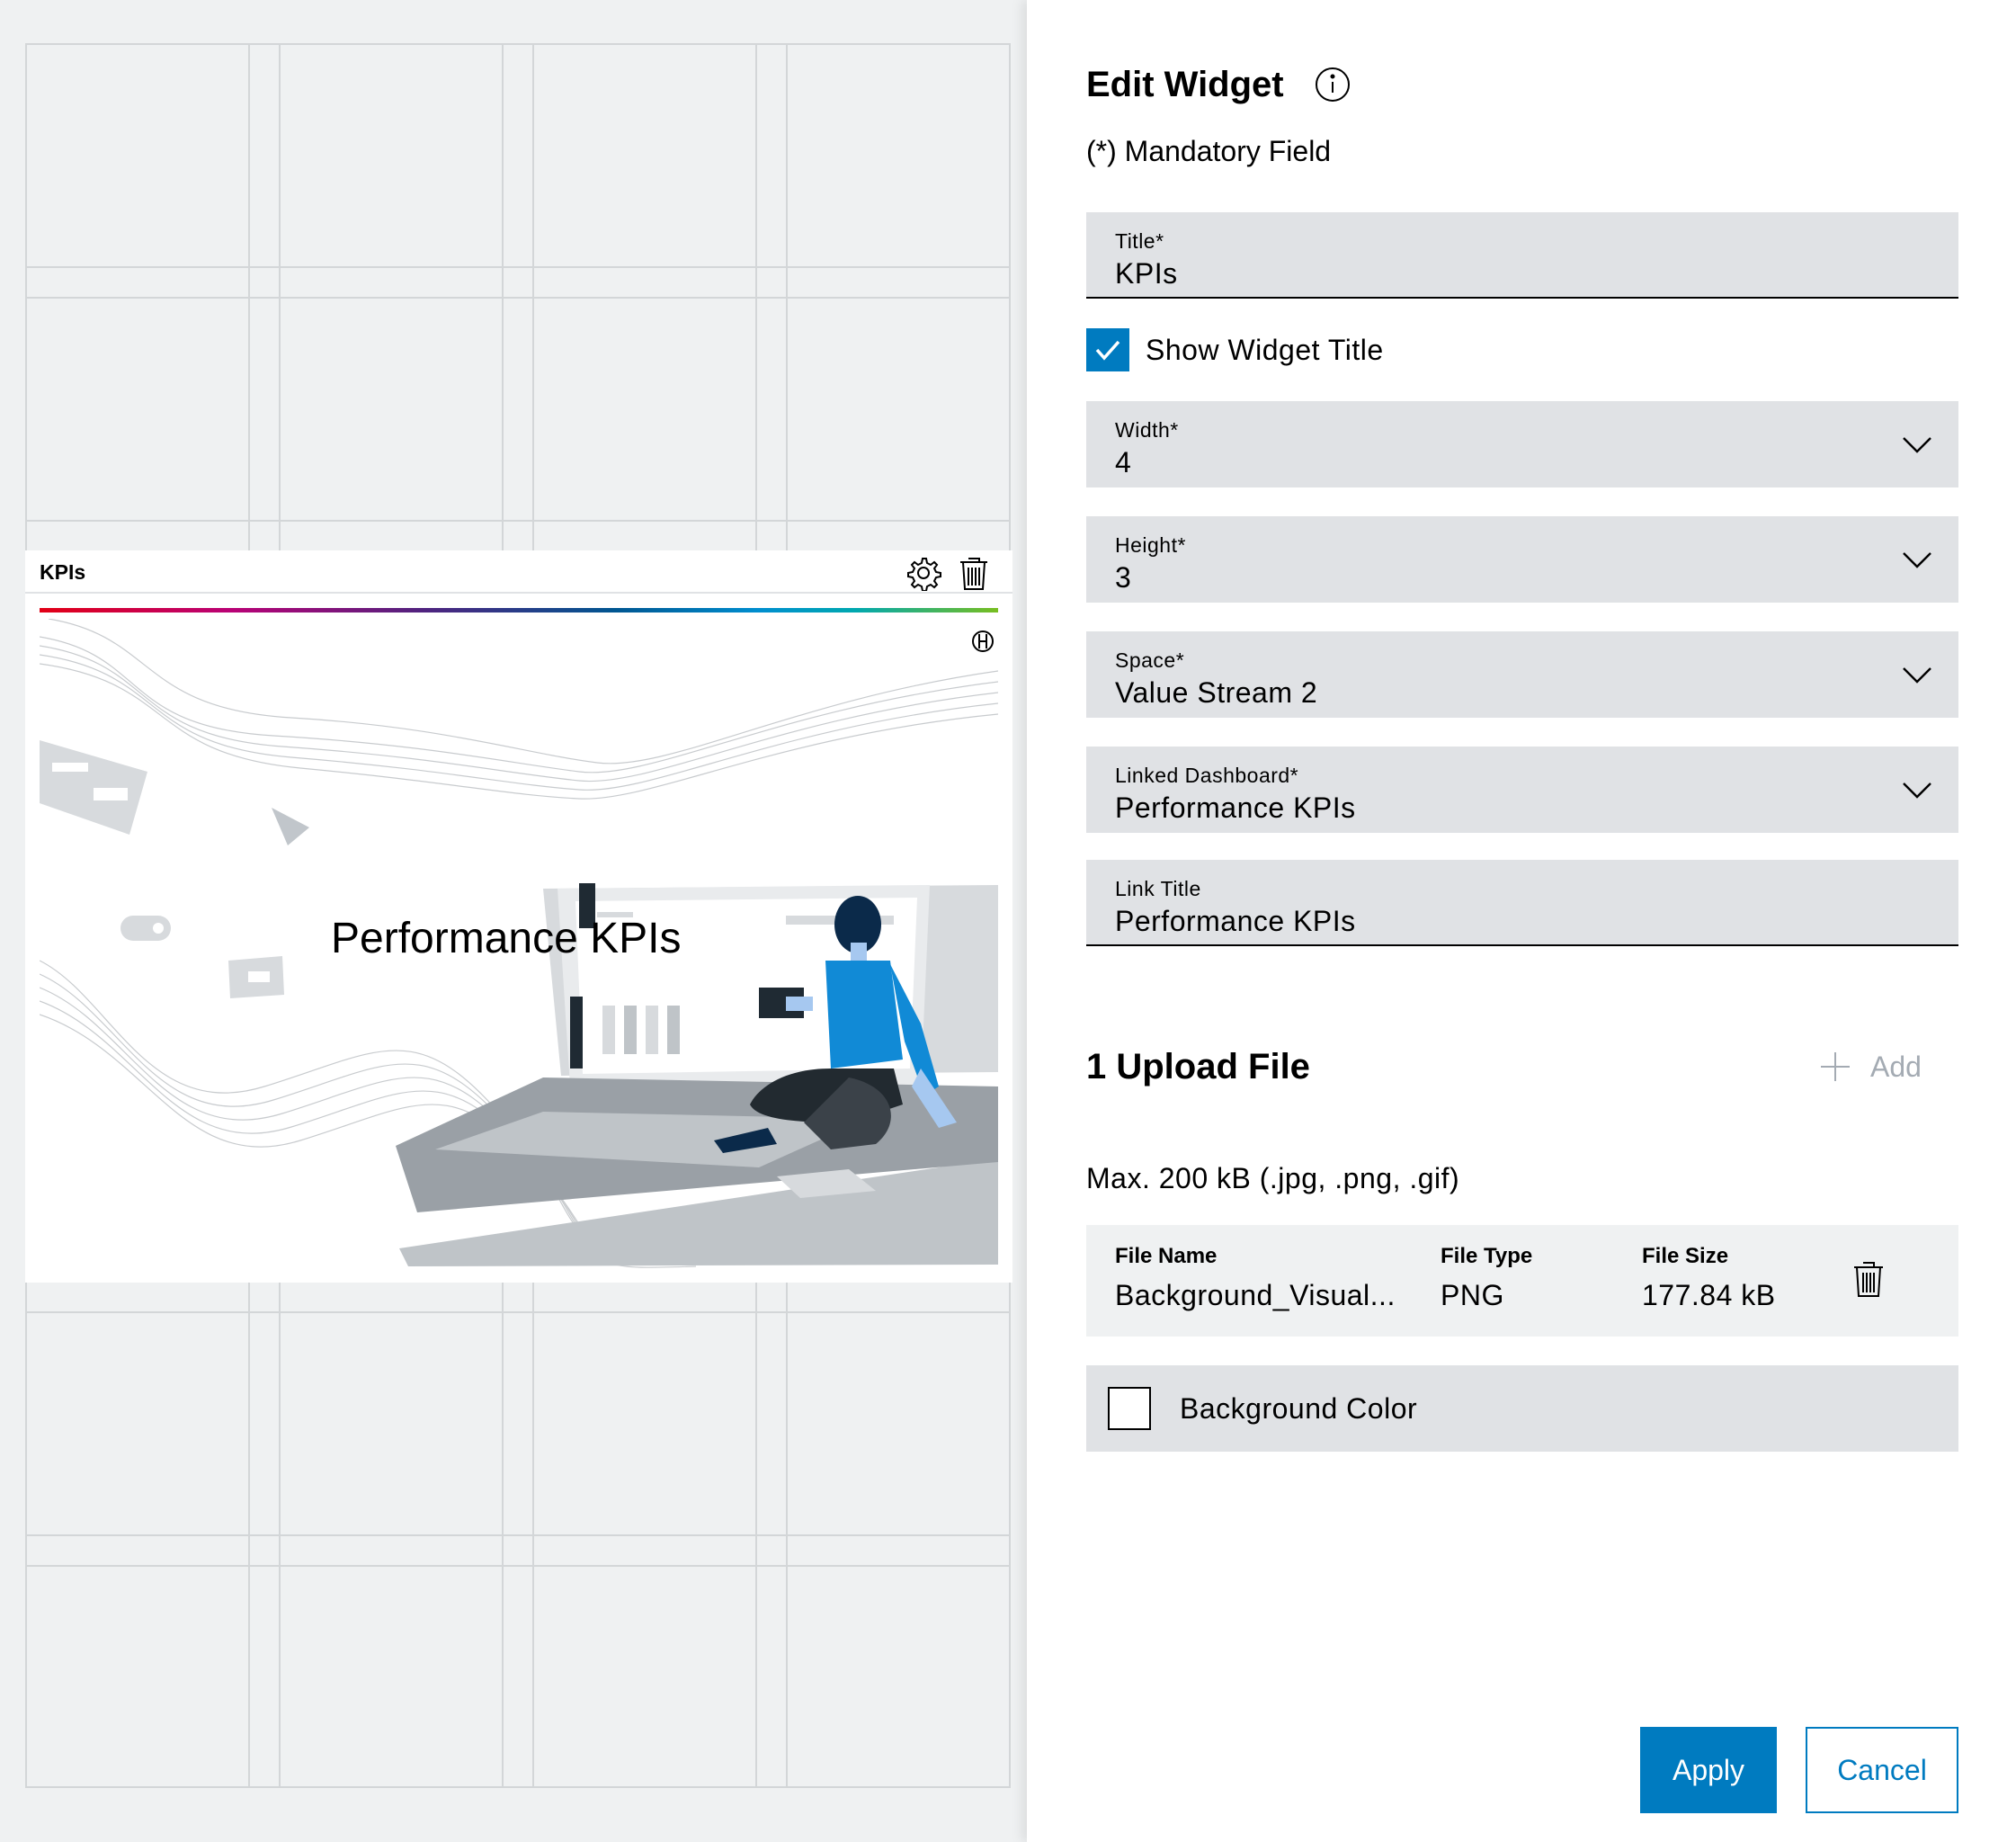 The image size is (2016, 1842). What do you see at coordinates (518, 572) in the screenshot?
I see `widget-header: KPIs` at bounding box center [518, 572].